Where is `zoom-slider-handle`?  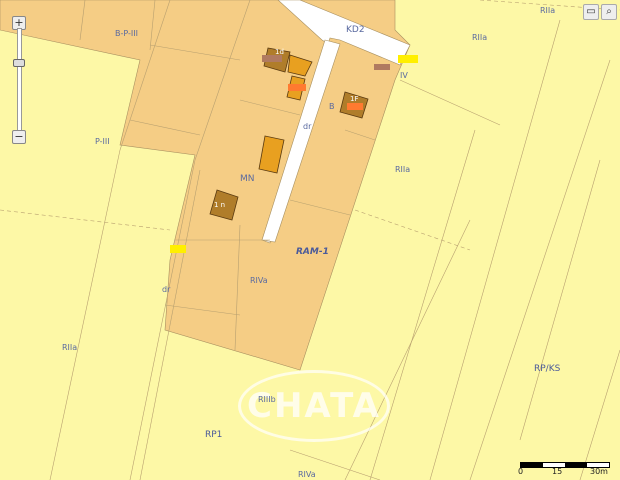 zoom-slider-handle is located at coordinates (19, 63).